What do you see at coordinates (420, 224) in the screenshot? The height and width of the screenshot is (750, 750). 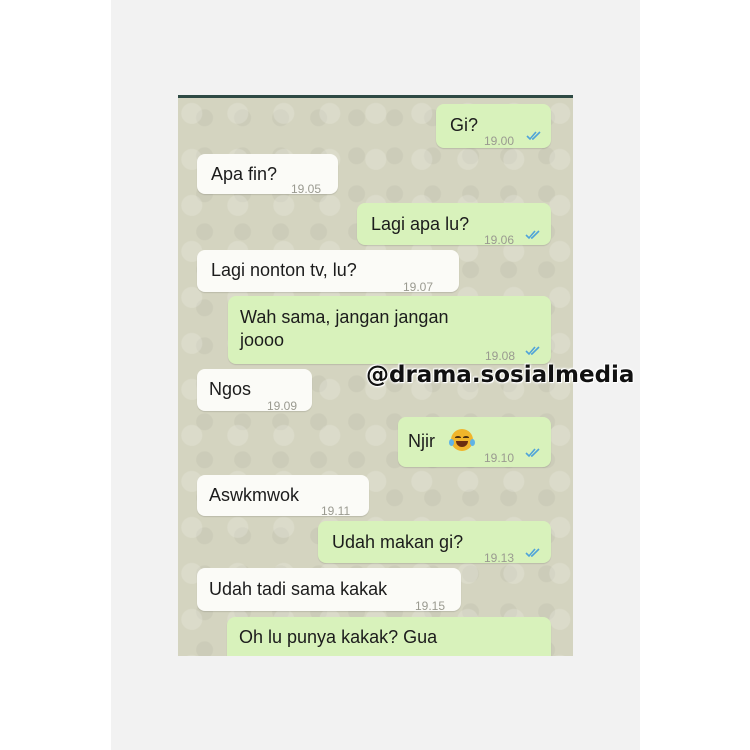 I see `message-text: Lagi apa lu?` at bounding box center [420, 224].